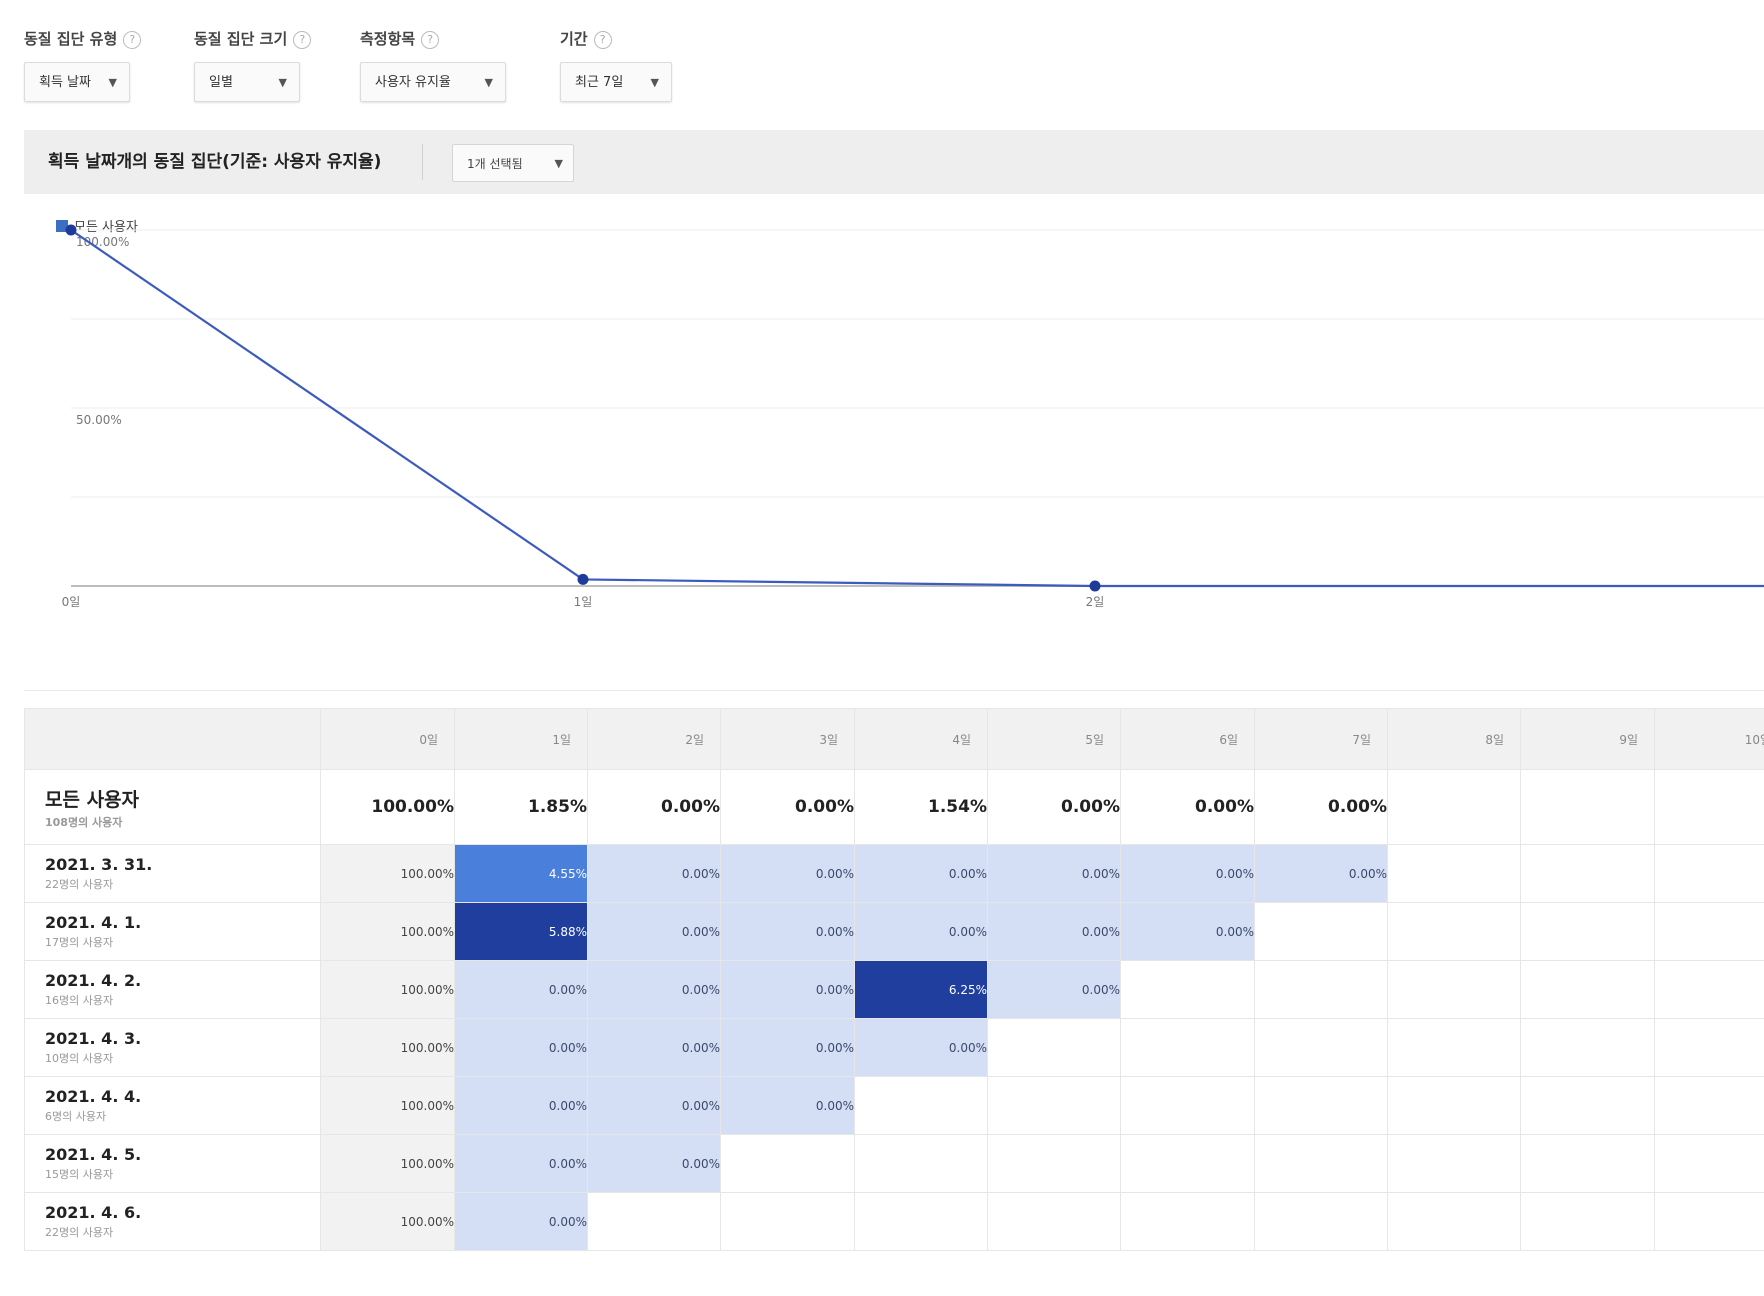 The height and width of the screenshot is (1296, 1764). I want to click on row-label: 2021. 4. 4. 6명의 사용자, so click(172, 1105).